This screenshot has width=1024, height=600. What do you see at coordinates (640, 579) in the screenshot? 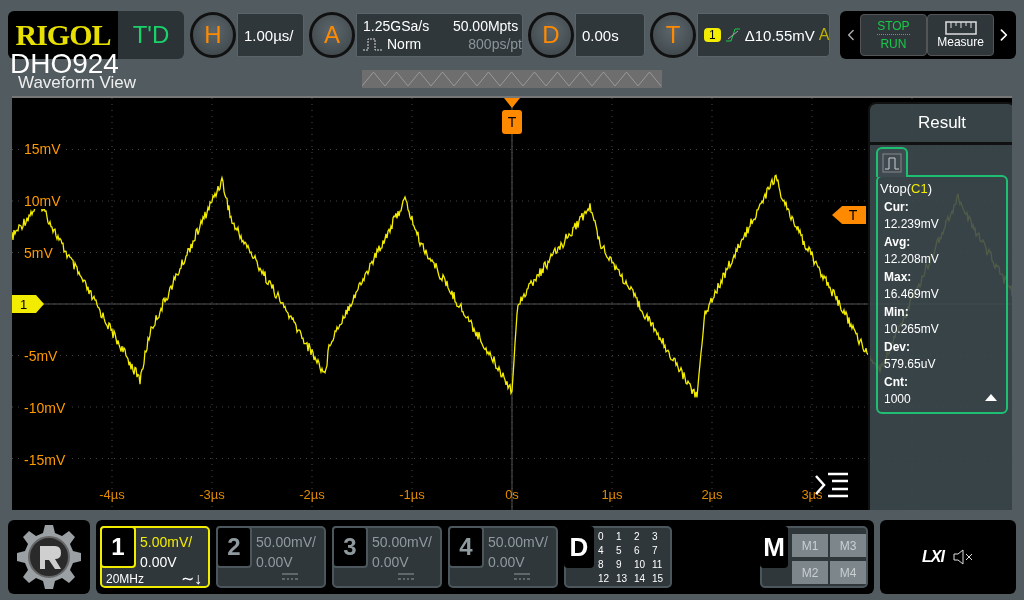
I see `digital-bit: 14` at bounding box center [640, 579].